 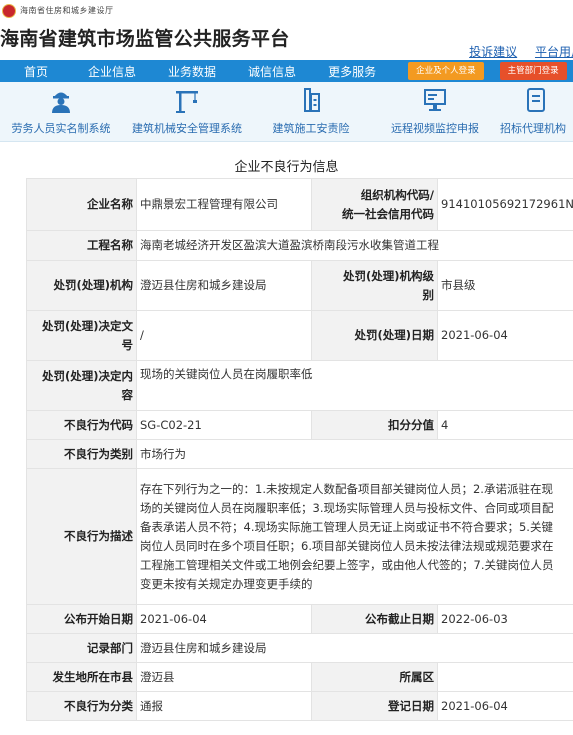 I want to click on table-row: 不良行为分类 通报 登记日期 2021-06-04, so click(x=299, y=706).